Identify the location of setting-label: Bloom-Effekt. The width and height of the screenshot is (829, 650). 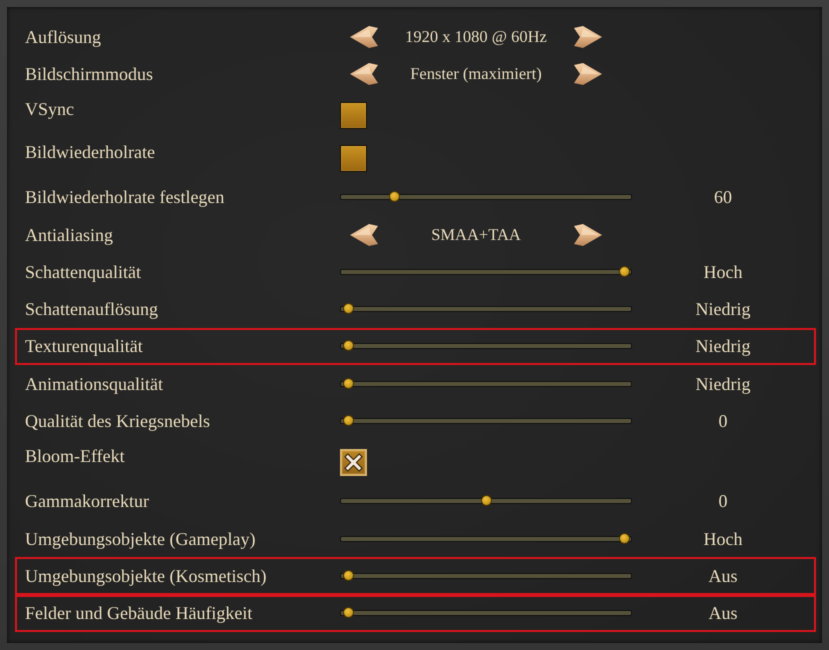
(75, 456).